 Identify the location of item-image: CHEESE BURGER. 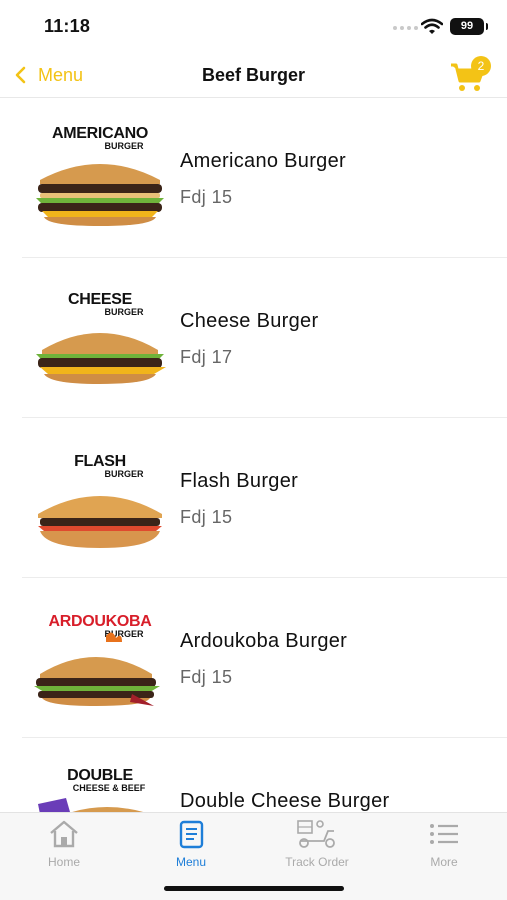
(100, 338).